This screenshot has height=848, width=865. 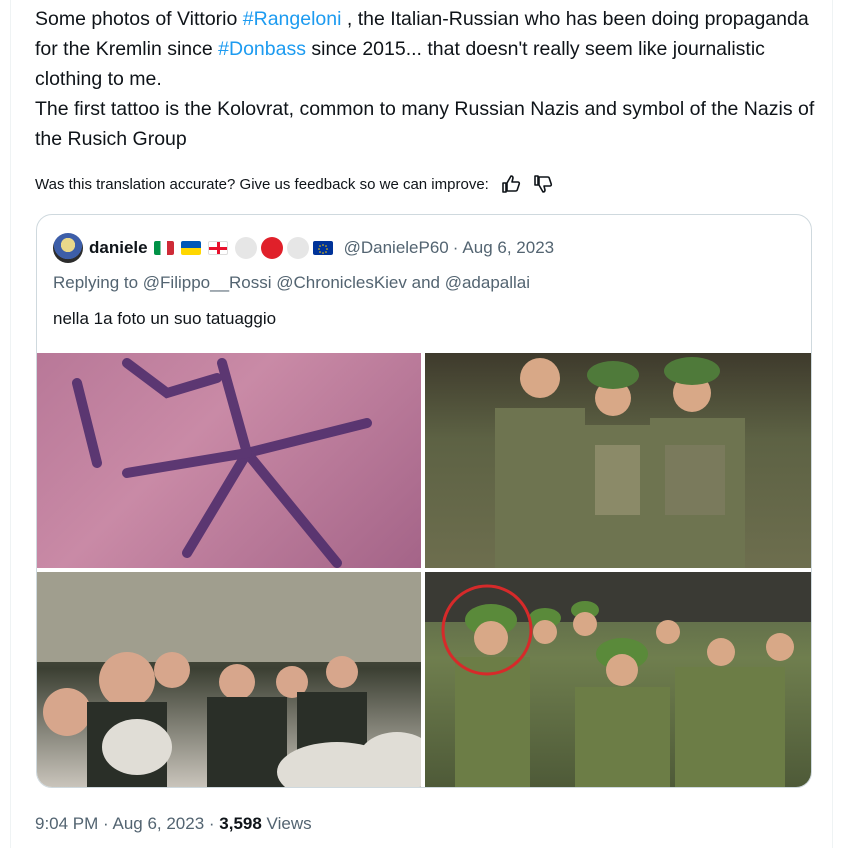 I want to click on views-count: 3,598, so click(x=240, y=823).